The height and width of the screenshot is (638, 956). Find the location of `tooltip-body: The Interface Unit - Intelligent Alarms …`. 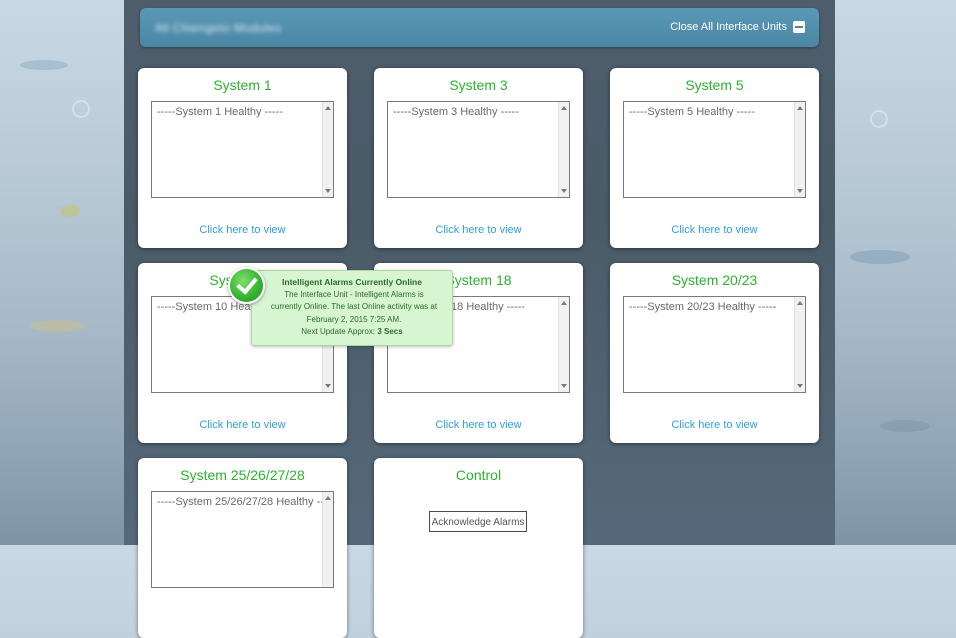

tooltip-body: The Interface Unit - Intelligent Alarms … is located at coordinates (354, 306).